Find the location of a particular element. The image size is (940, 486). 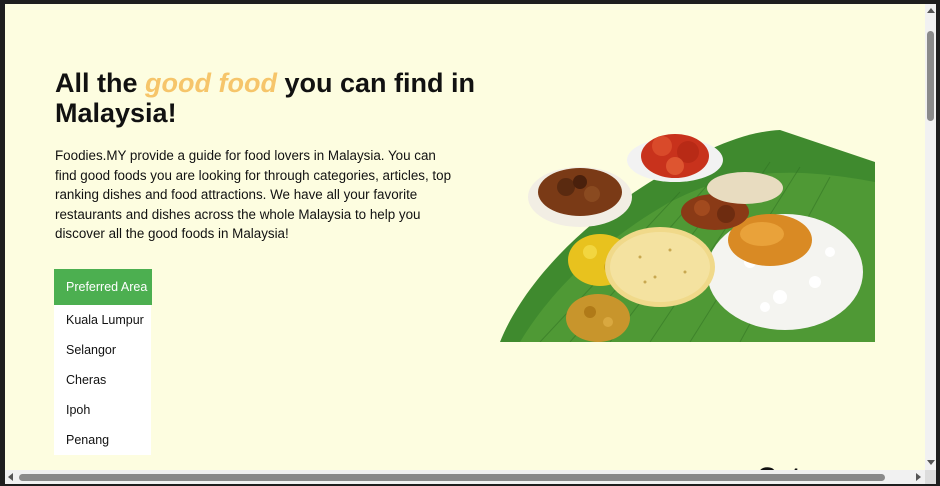

vertical-scrollbar is located at coordinates (930, 237).